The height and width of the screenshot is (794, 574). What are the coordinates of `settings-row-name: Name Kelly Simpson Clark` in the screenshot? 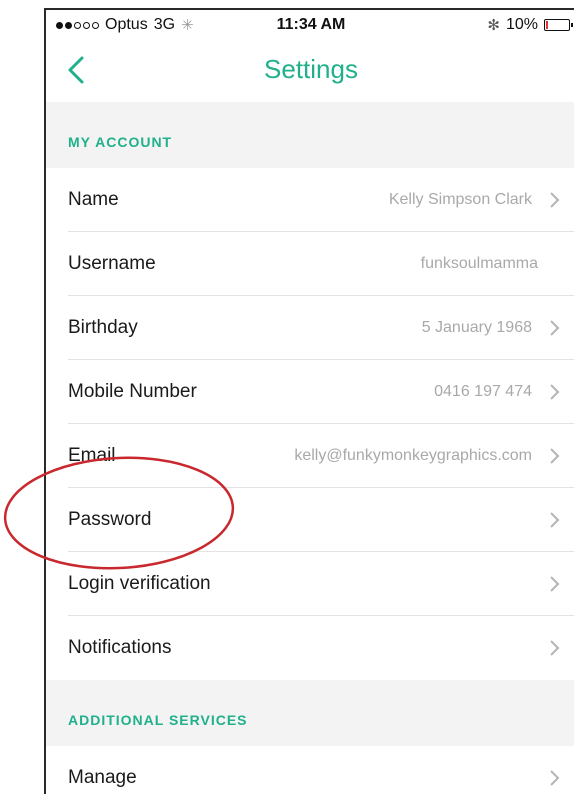 It's located at (310, 200).